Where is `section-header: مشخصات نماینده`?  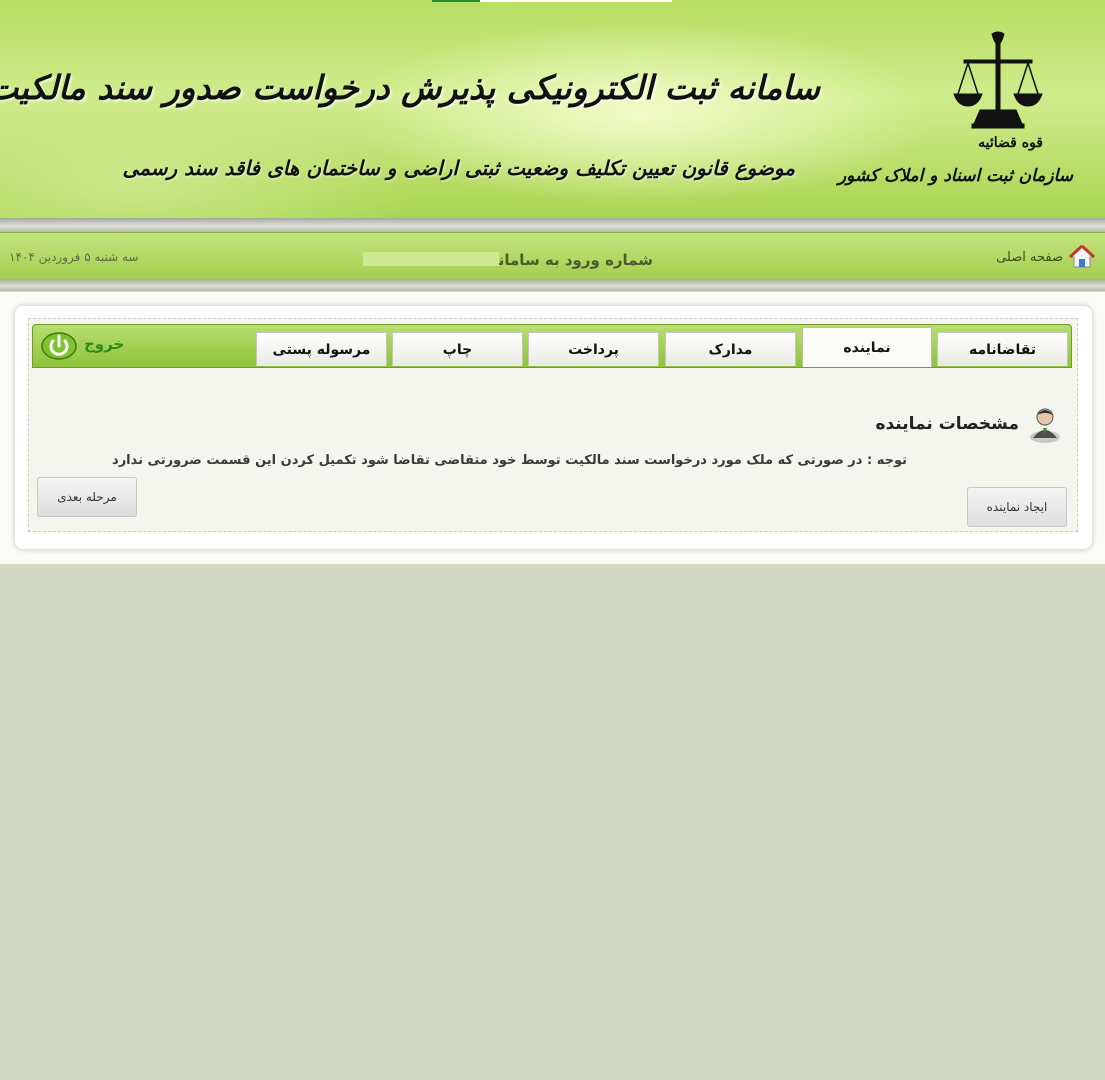 section-header: مشخصات نماینده is located at coordinates (969, 424).